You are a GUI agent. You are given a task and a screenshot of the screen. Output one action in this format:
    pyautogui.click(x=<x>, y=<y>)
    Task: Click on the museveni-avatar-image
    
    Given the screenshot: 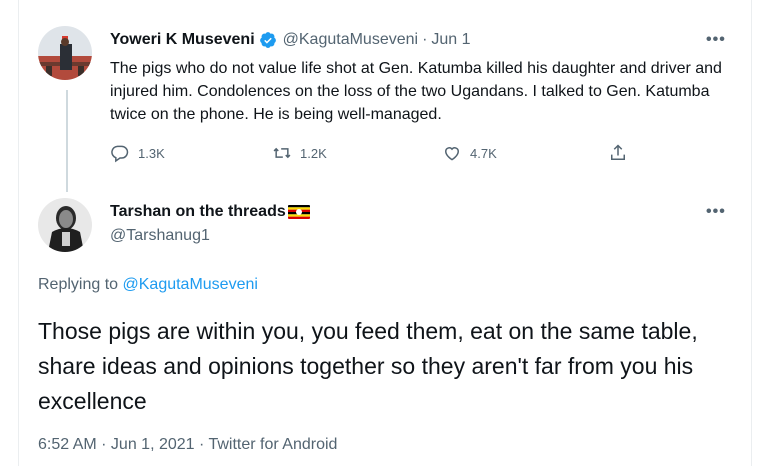 What is the action you would take?
    pyautogui.click(x=65, y=53)
    